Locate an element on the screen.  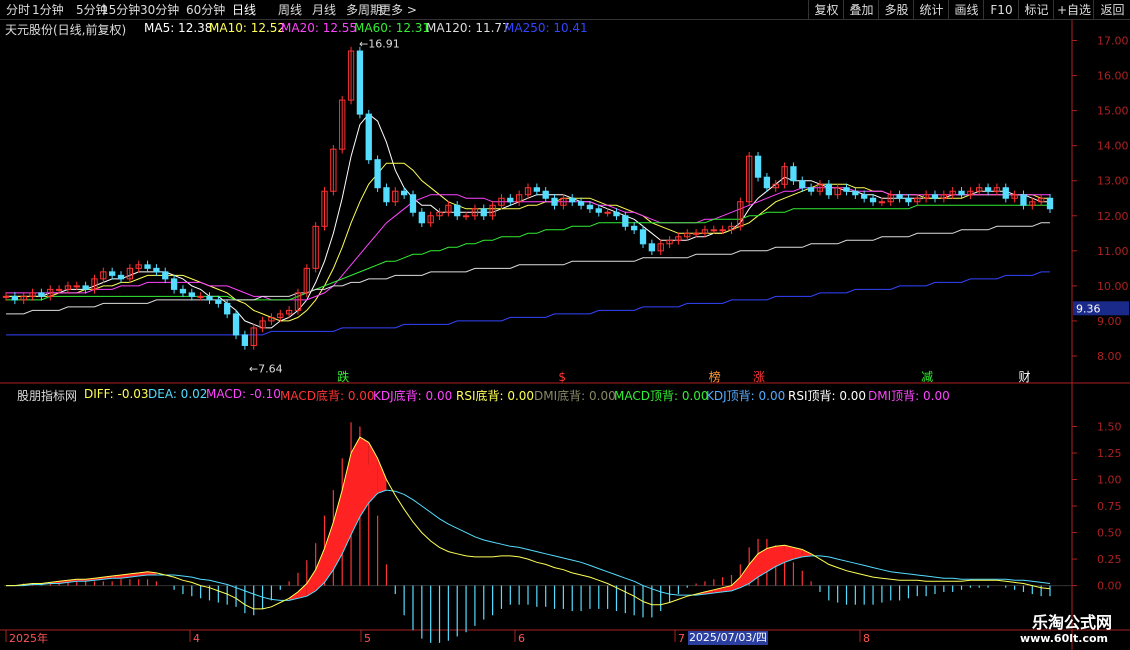
x-tick-label: 6 is located at coordinates (521, 638).